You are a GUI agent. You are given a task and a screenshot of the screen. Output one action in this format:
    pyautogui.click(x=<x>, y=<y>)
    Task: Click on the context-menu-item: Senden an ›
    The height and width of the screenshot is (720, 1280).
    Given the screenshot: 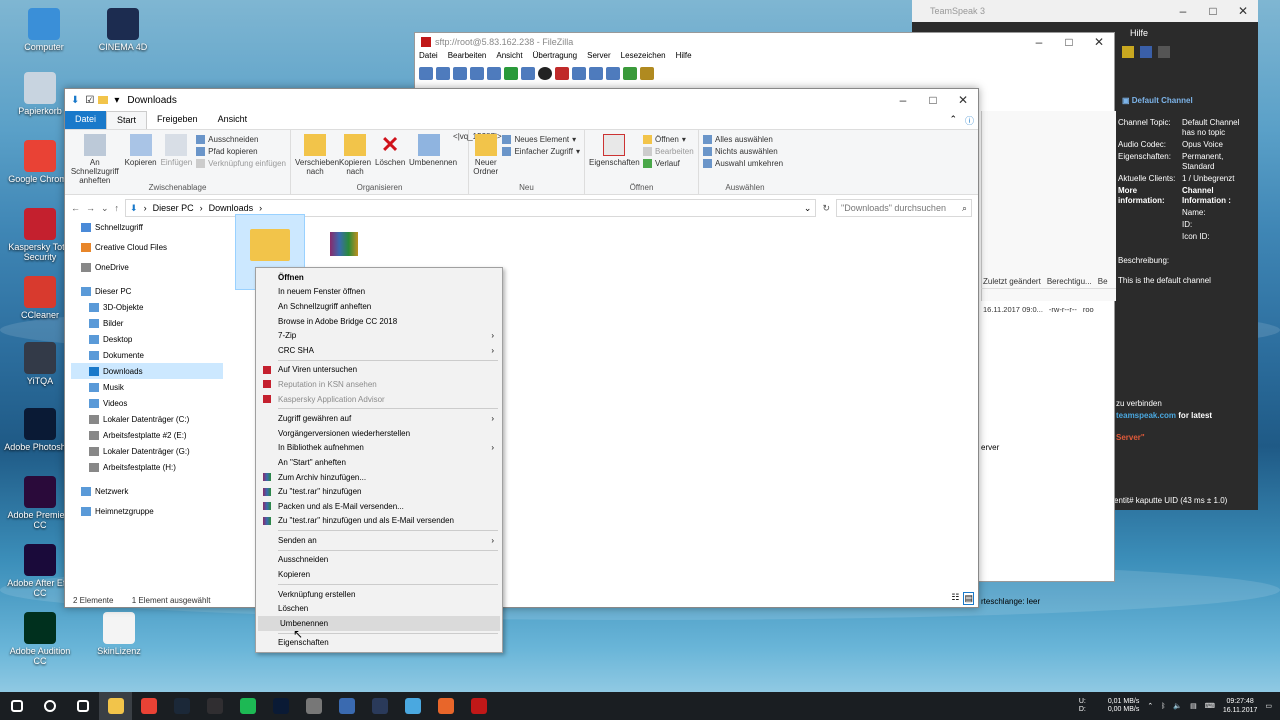 What is the action you would take?
    pyautogui.click(x=379, y=540)
    